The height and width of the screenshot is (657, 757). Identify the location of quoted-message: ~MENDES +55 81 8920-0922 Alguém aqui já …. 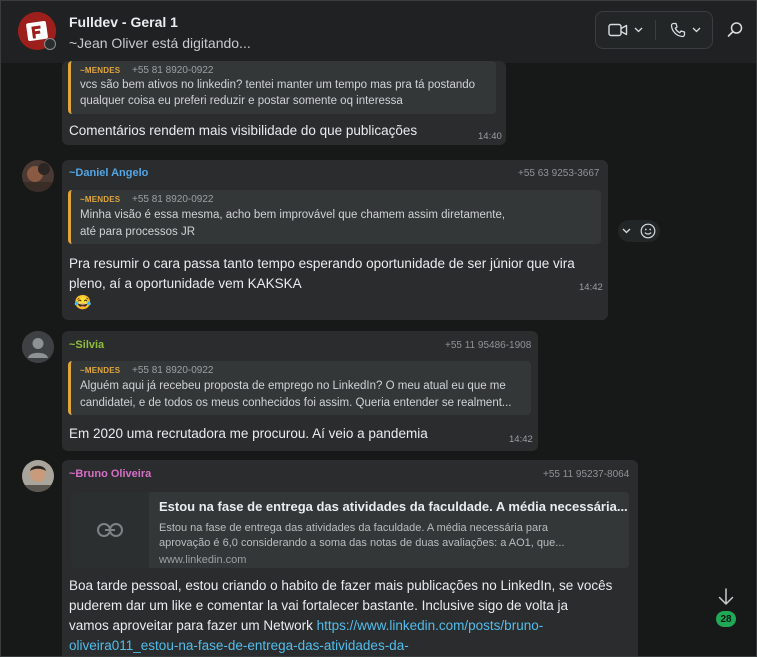
(299, 388).